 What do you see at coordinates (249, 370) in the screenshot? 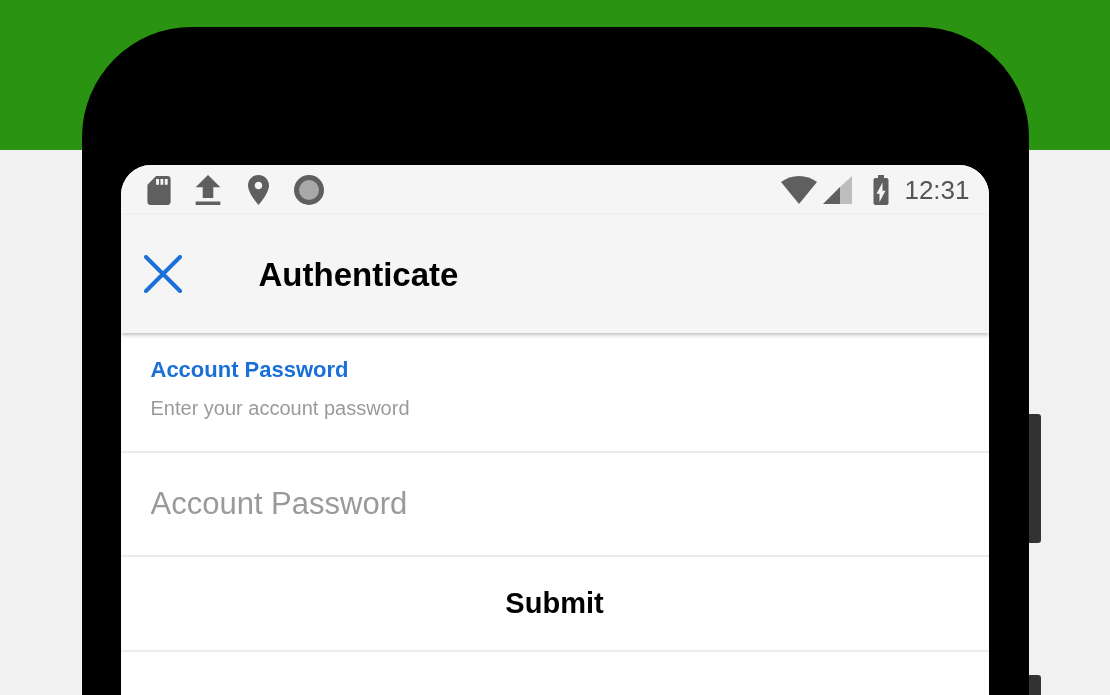
I see `section-title: Account Password` at bounding box center [249, 370].